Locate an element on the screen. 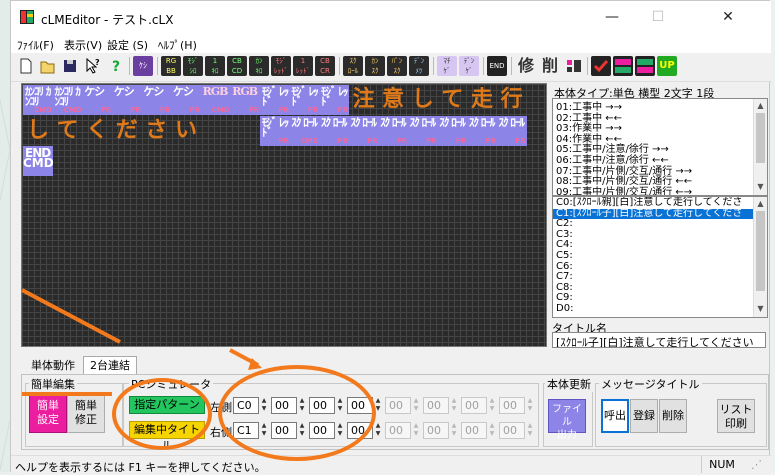 The width and height of the screenshot is (775, 475). annotation-ring-sim-buttons is located at coordinates (162, 414).